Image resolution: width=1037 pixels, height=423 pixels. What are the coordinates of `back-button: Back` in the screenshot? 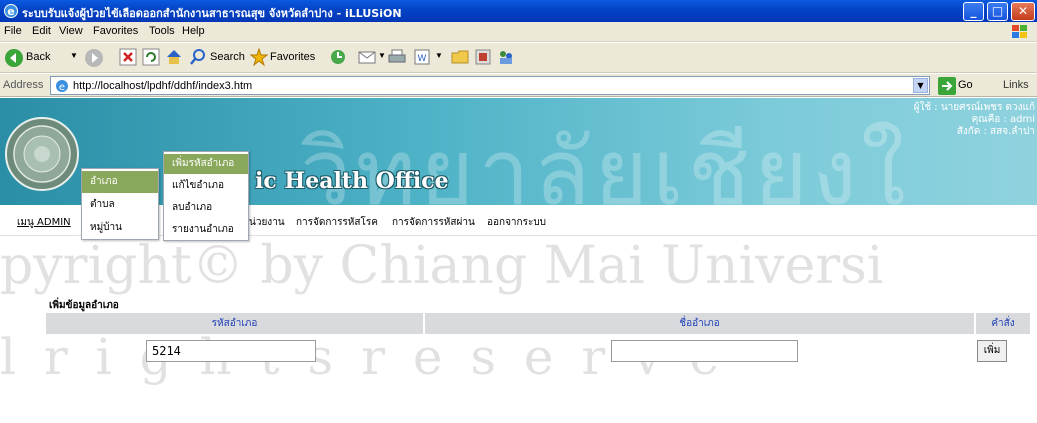 It's located at (34, 58).